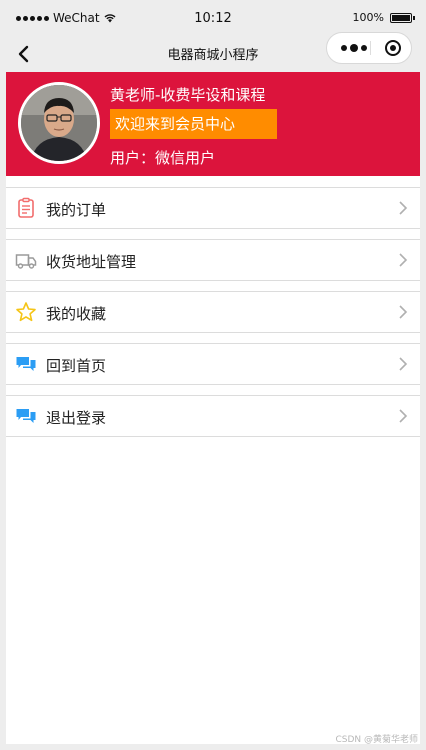 The width and height of the screenshot is (426, 750). What do you see at coordinates (213, 364) in the screenshot?
I see `menu-item-home: 回到首页` at bounding box center [213, 364].